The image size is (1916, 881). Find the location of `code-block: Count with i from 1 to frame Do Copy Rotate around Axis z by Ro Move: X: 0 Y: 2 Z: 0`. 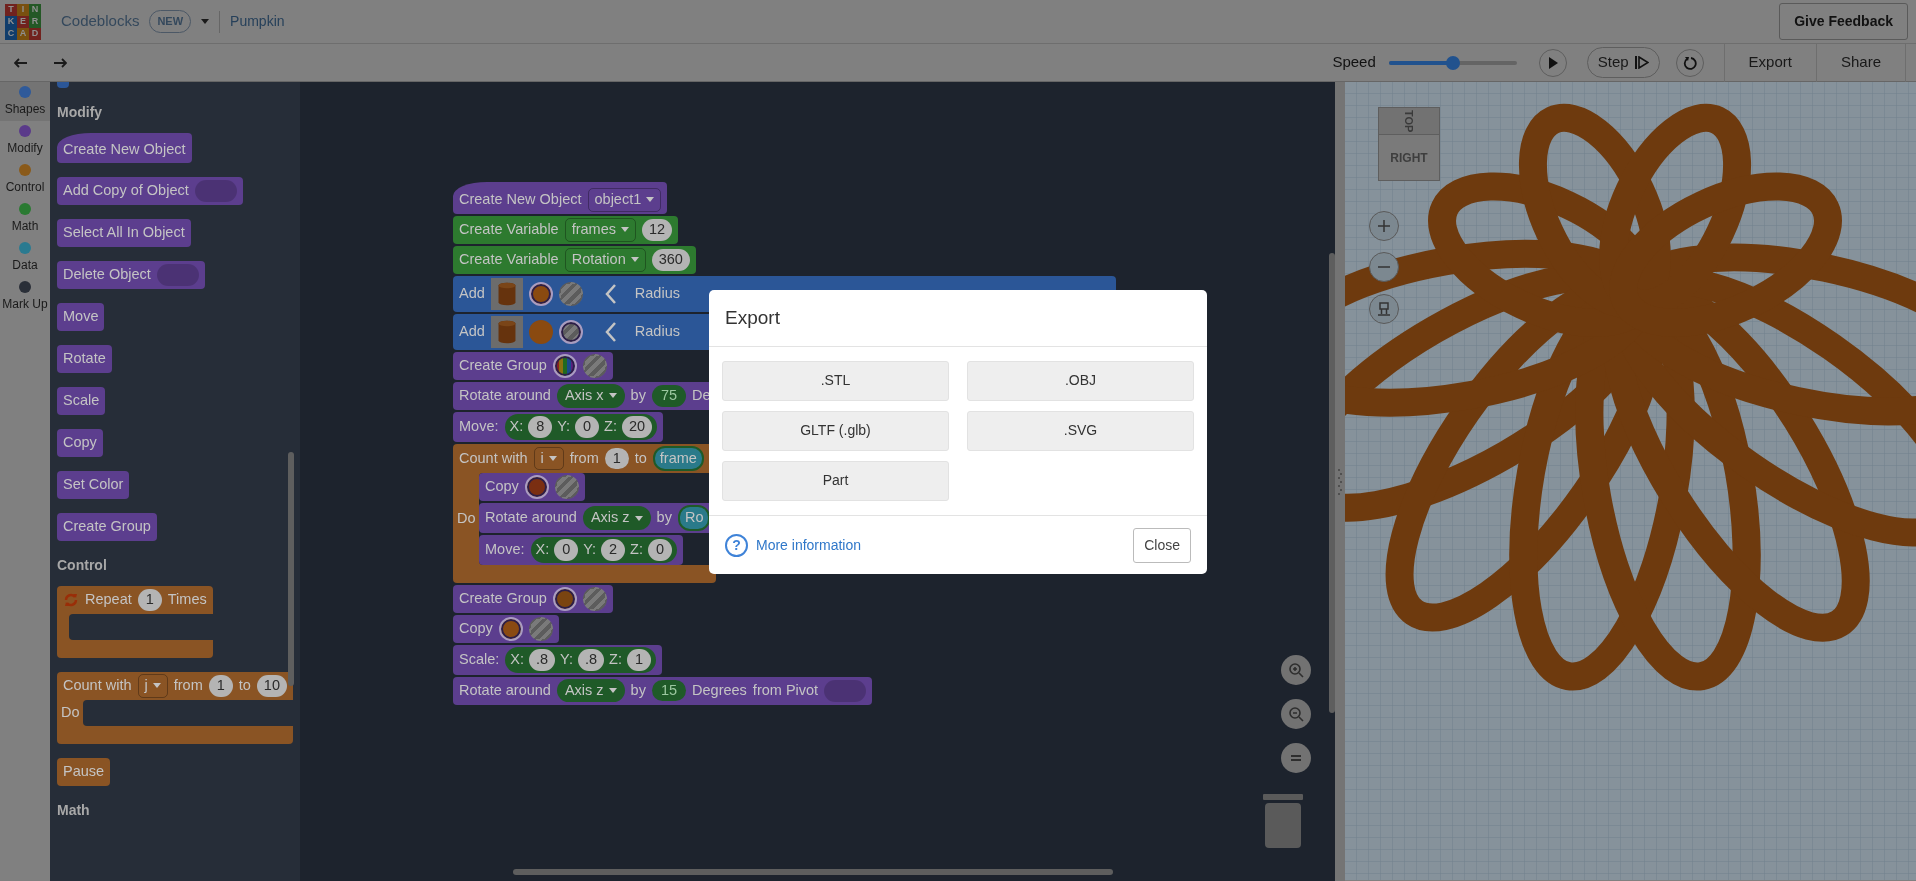

code-block: Count with i from 1 to frame Do Copy Rotate around Axis z by Ro Move: X: 0 Y: 2 Z: 0 is located at coordinates (585, 513).